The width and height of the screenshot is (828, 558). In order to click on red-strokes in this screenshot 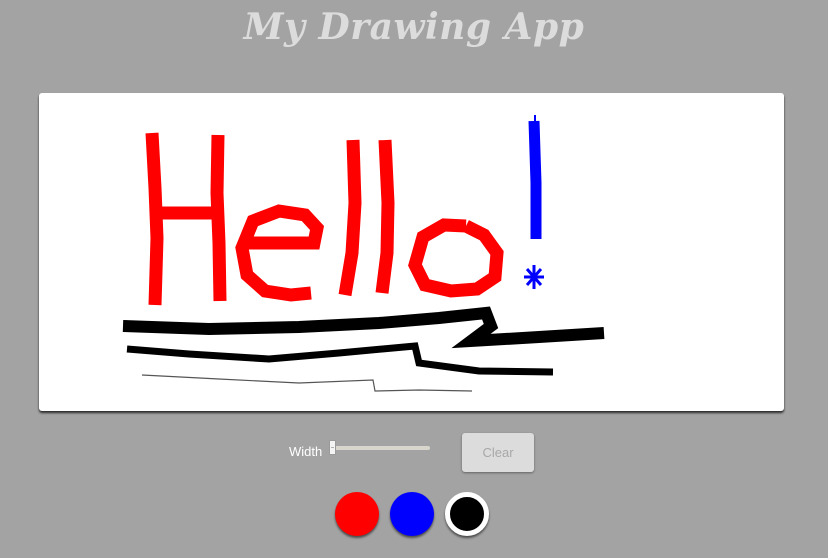, I will do `click(324, 219)`.